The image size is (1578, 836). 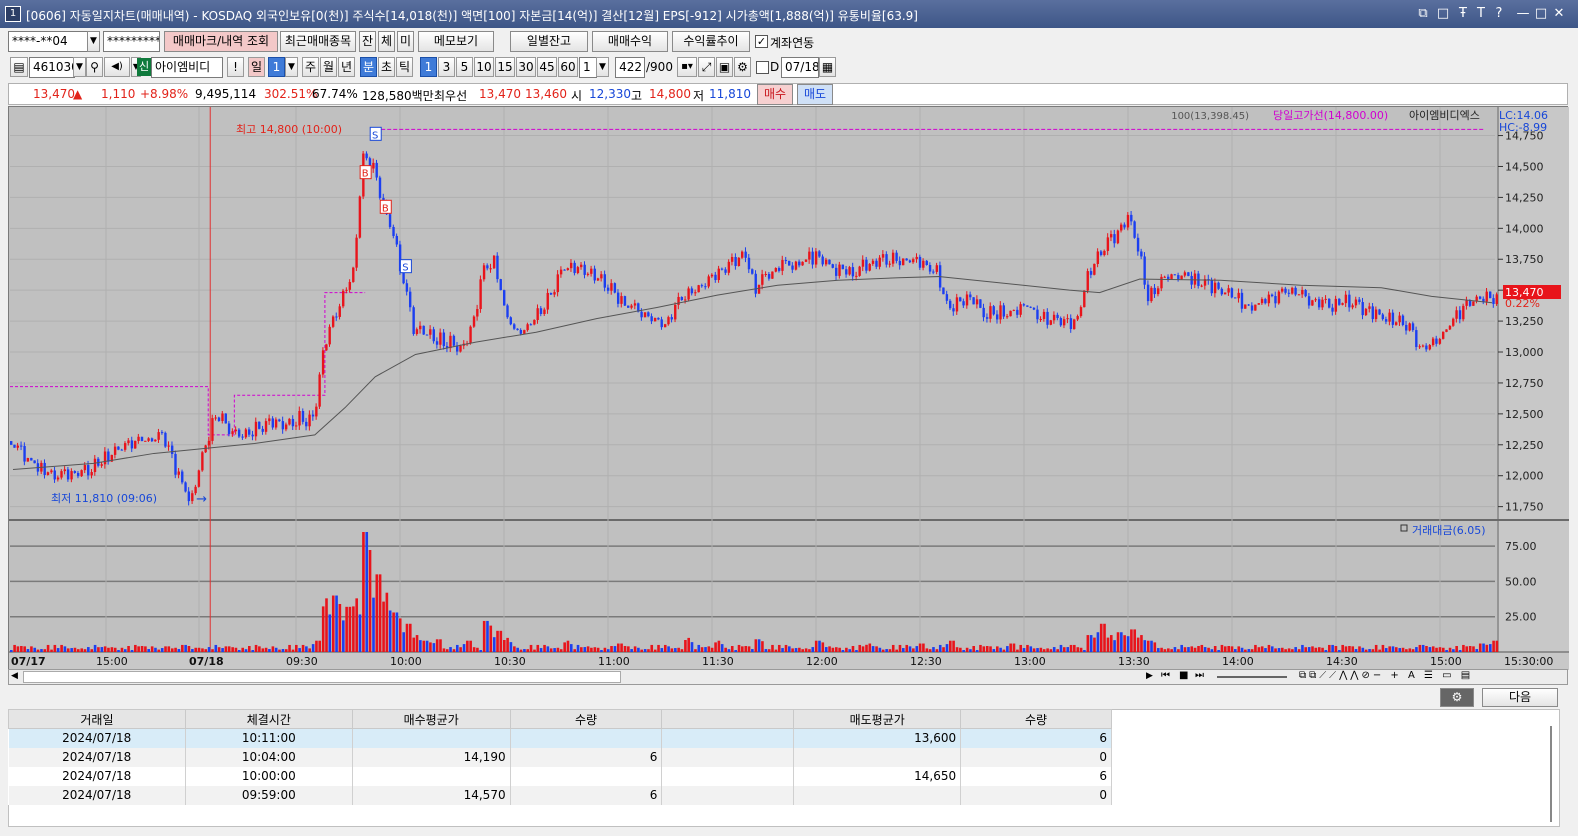 What do you see at coordinates (877, 795) in the screenshot?
I see `table-cell` at bounding box center [877, 795].